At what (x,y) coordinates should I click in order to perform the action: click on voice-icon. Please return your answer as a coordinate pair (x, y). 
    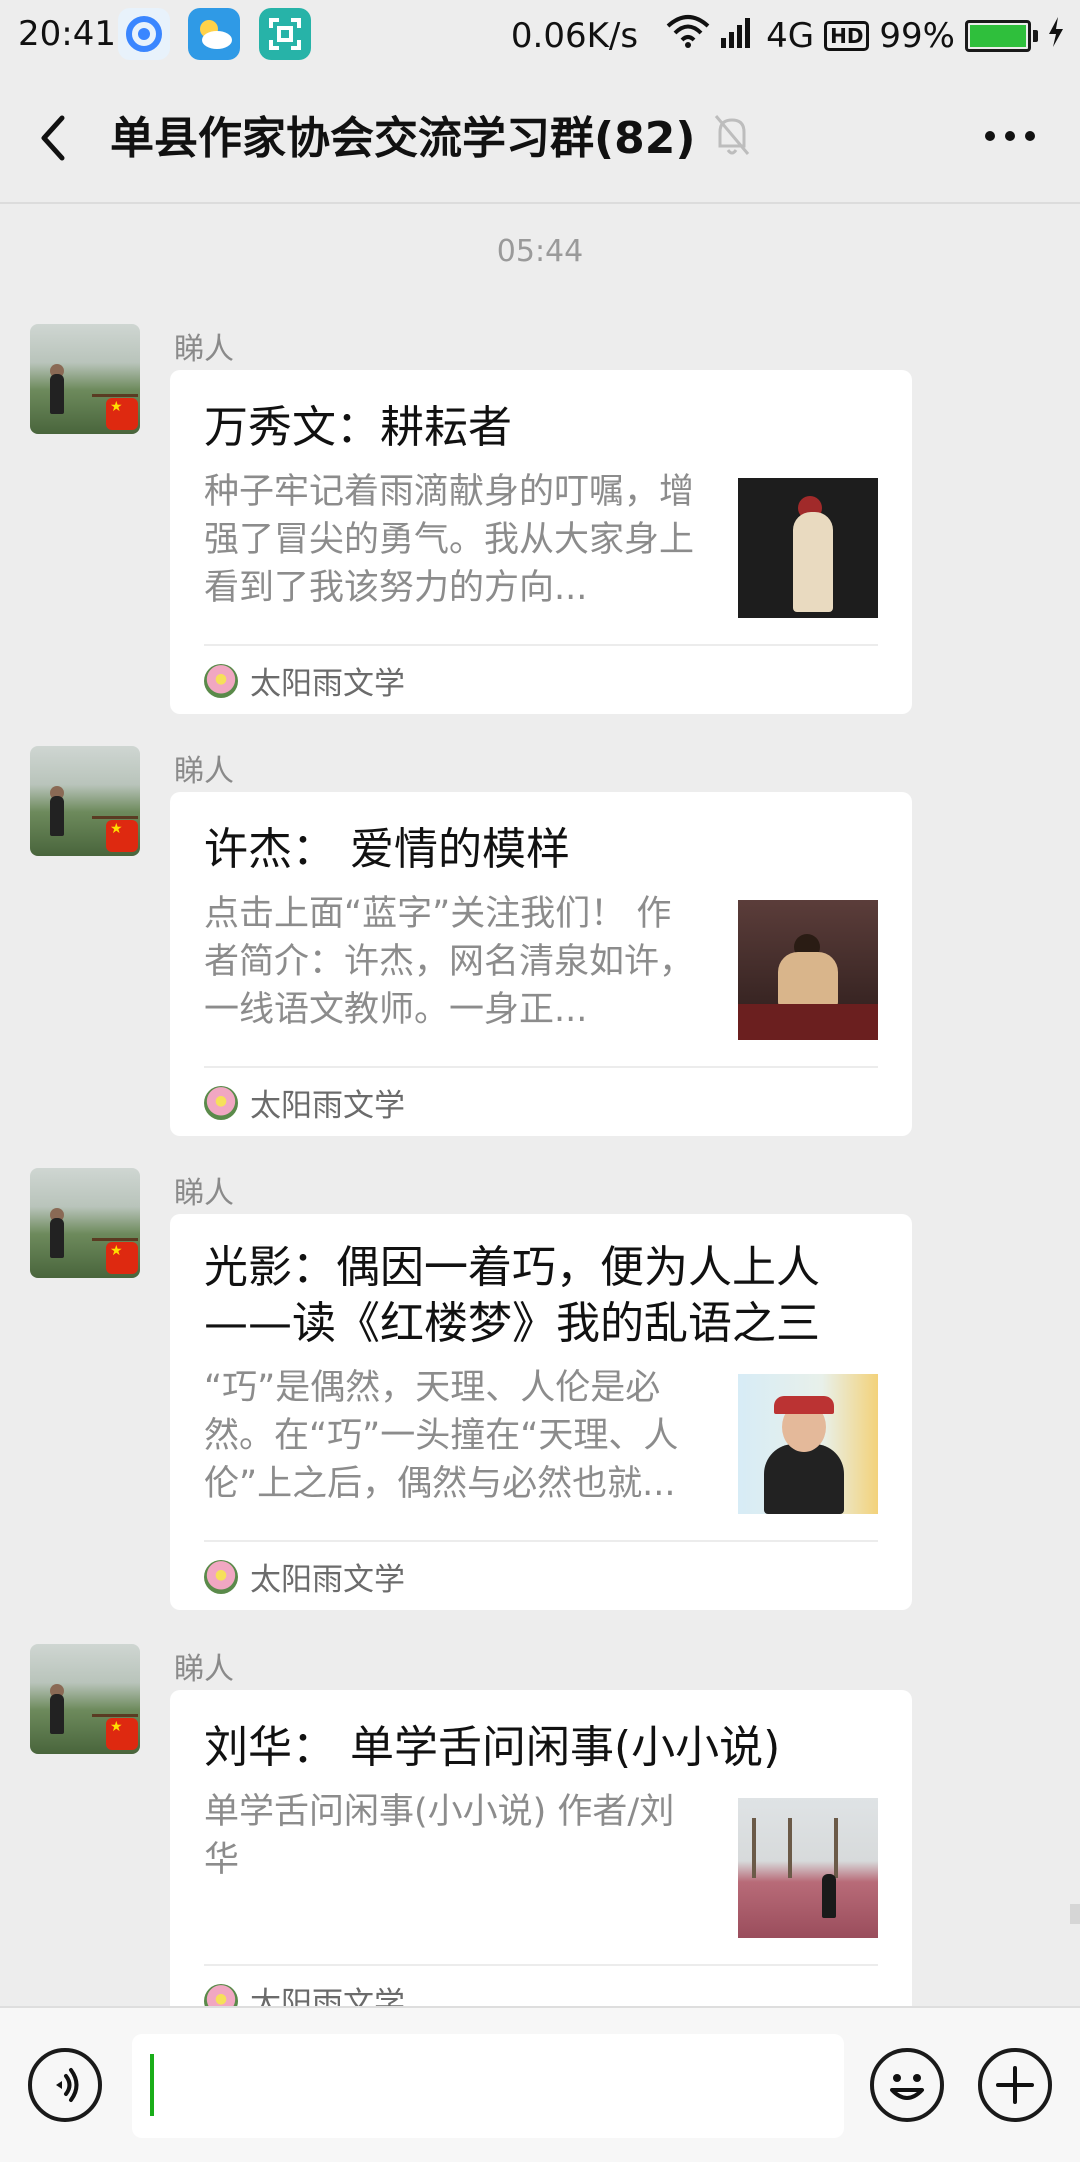
    Looking at the image, I should click on (65, 2085).